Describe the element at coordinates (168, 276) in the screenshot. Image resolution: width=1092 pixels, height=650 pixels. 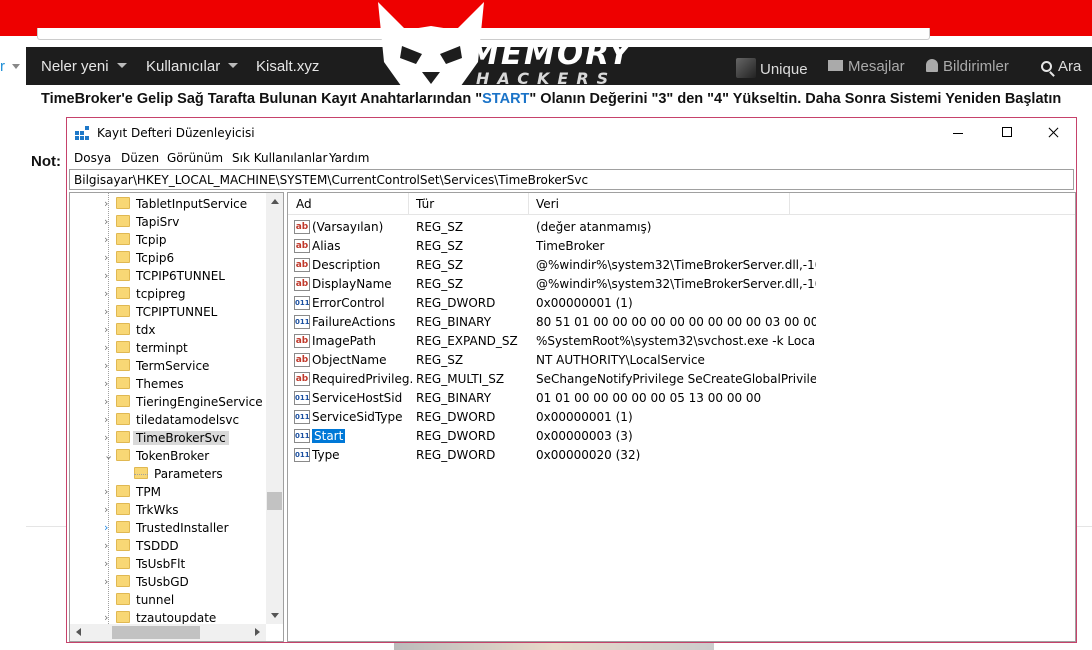
I see `tree-item: › TCPIP6TUNNEL` at that location.